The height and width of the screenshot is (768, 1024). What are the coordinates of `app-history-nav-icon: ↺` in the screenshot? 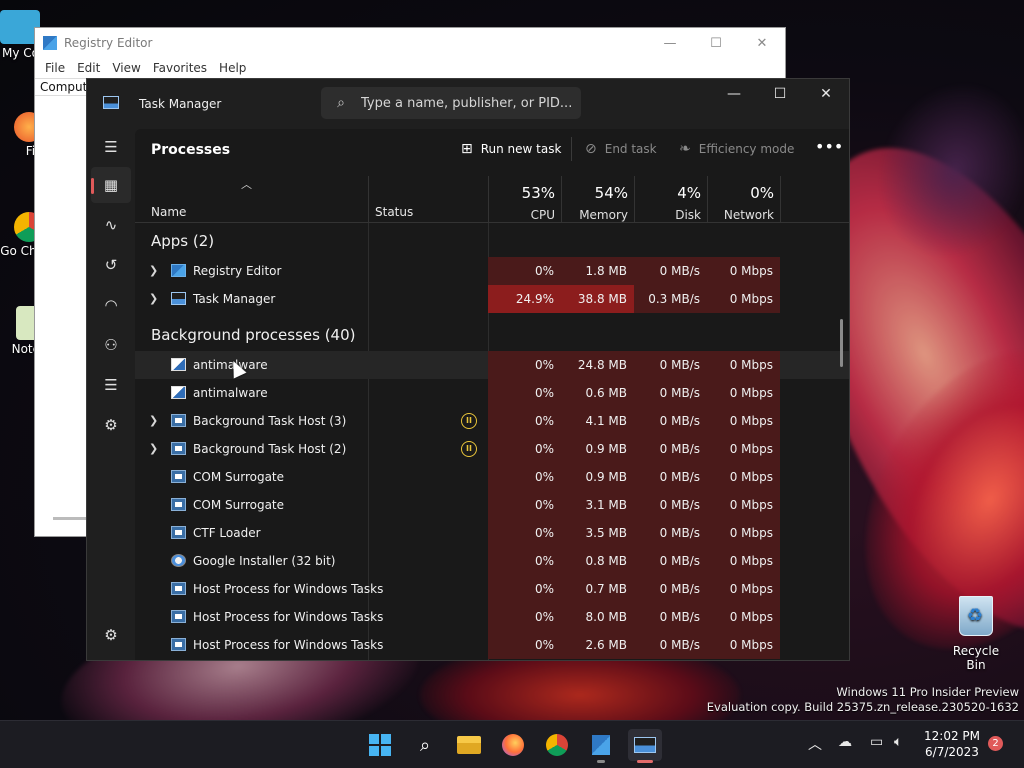 It's located at (111, 265).